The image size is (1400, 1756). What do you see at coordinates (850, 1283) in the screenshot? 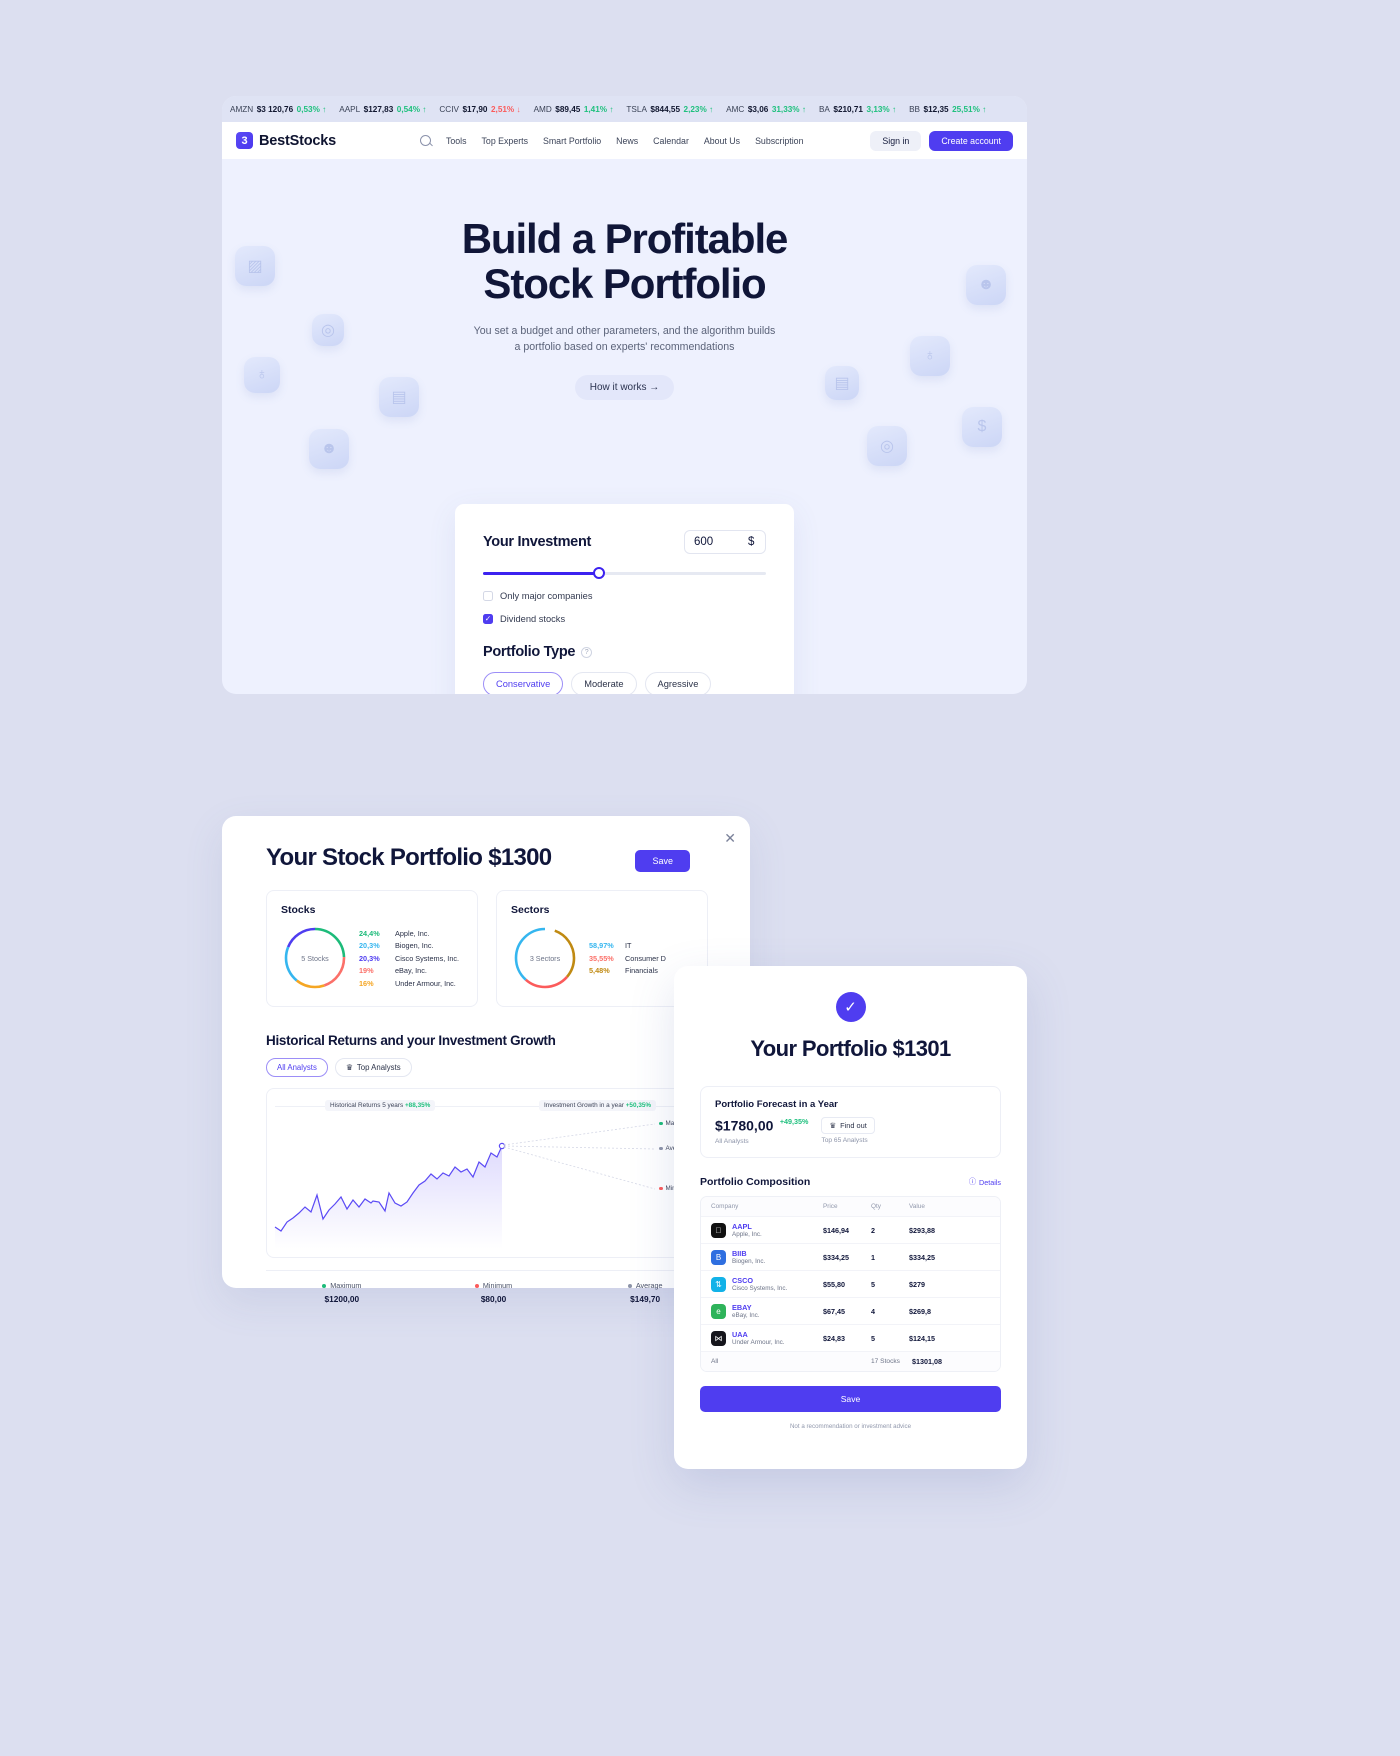
I see `table-row: ⇅ CSCO Cisco Systems, Inc. $55,80 5 $279` at bounding box center [850, 1283].